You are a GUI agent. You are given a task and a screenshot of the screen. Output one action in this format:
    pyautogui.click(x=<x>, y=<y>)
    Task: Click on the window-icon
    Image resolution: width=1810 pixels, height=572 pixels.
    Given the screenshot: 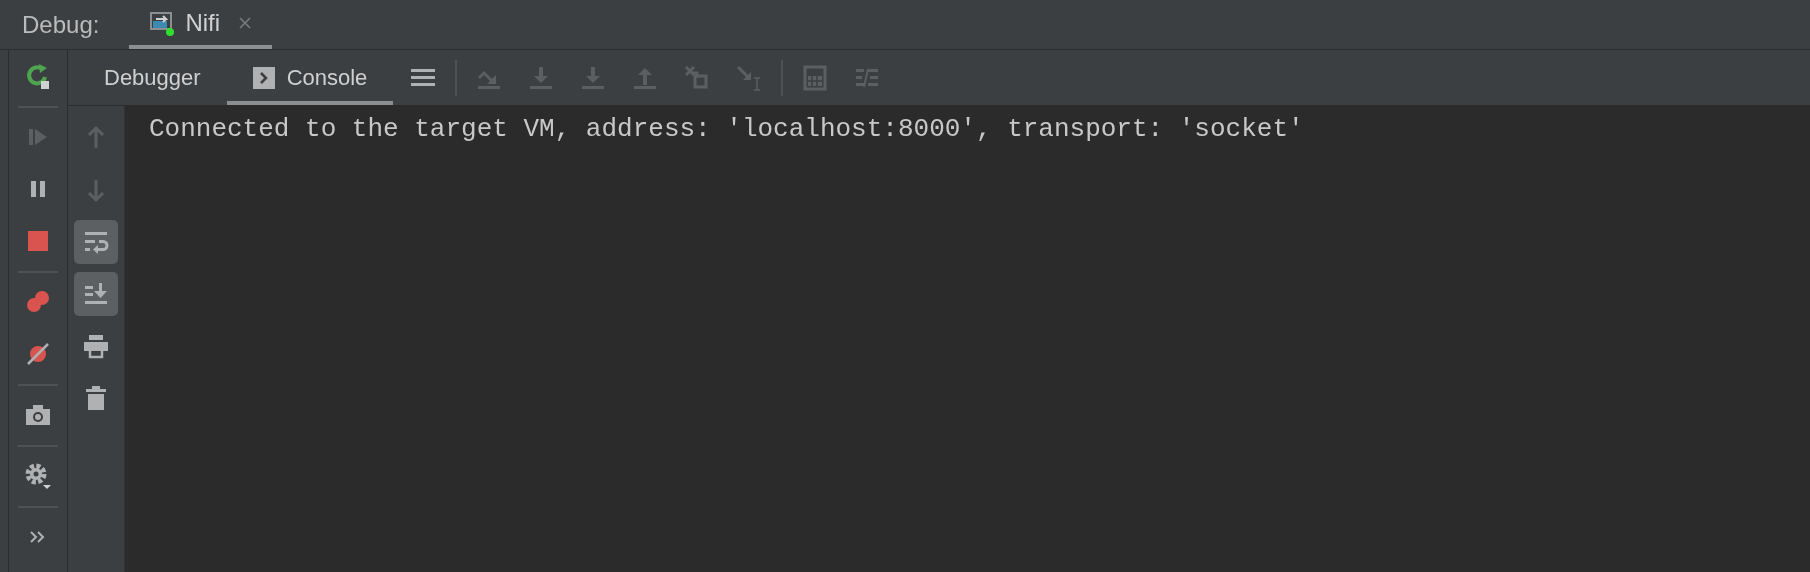 What is the action you would take?
    pyautogui.click(x=162, y=22)
    